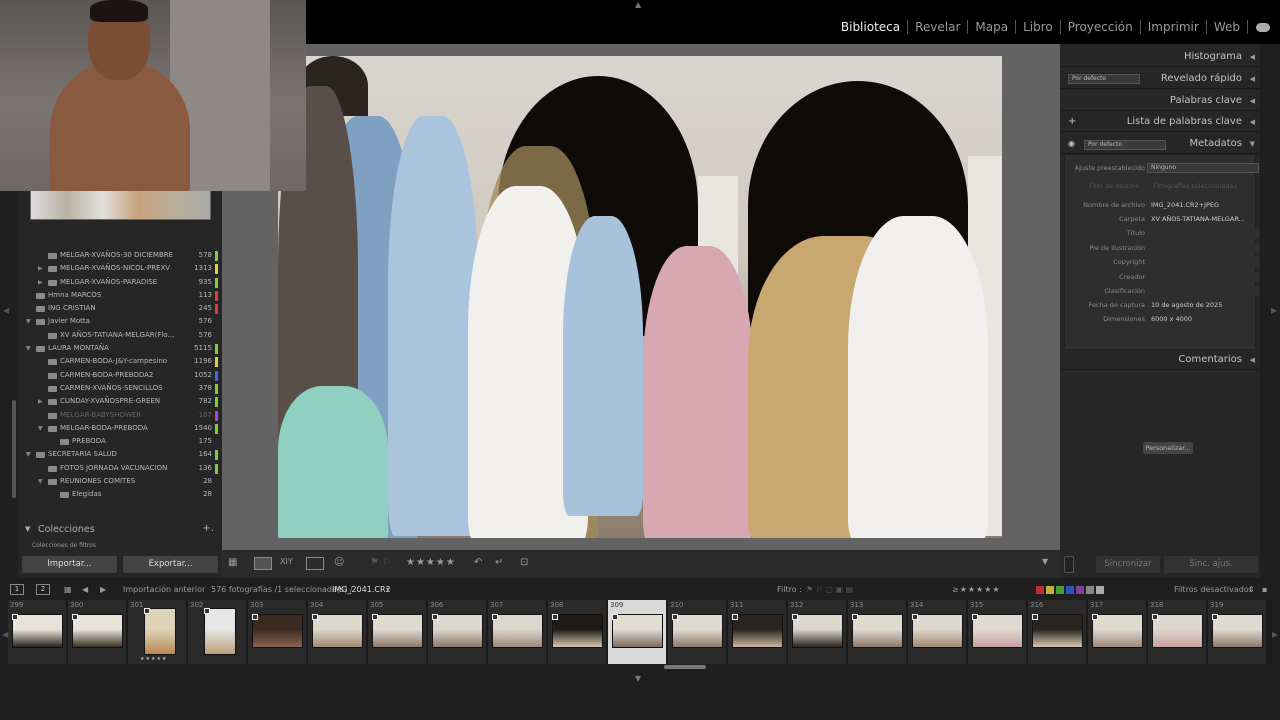  Describe the element at coordinates (1211, 564) in the screenshot. I see `sync-settings-button: Sinc. ajus.` at that location.